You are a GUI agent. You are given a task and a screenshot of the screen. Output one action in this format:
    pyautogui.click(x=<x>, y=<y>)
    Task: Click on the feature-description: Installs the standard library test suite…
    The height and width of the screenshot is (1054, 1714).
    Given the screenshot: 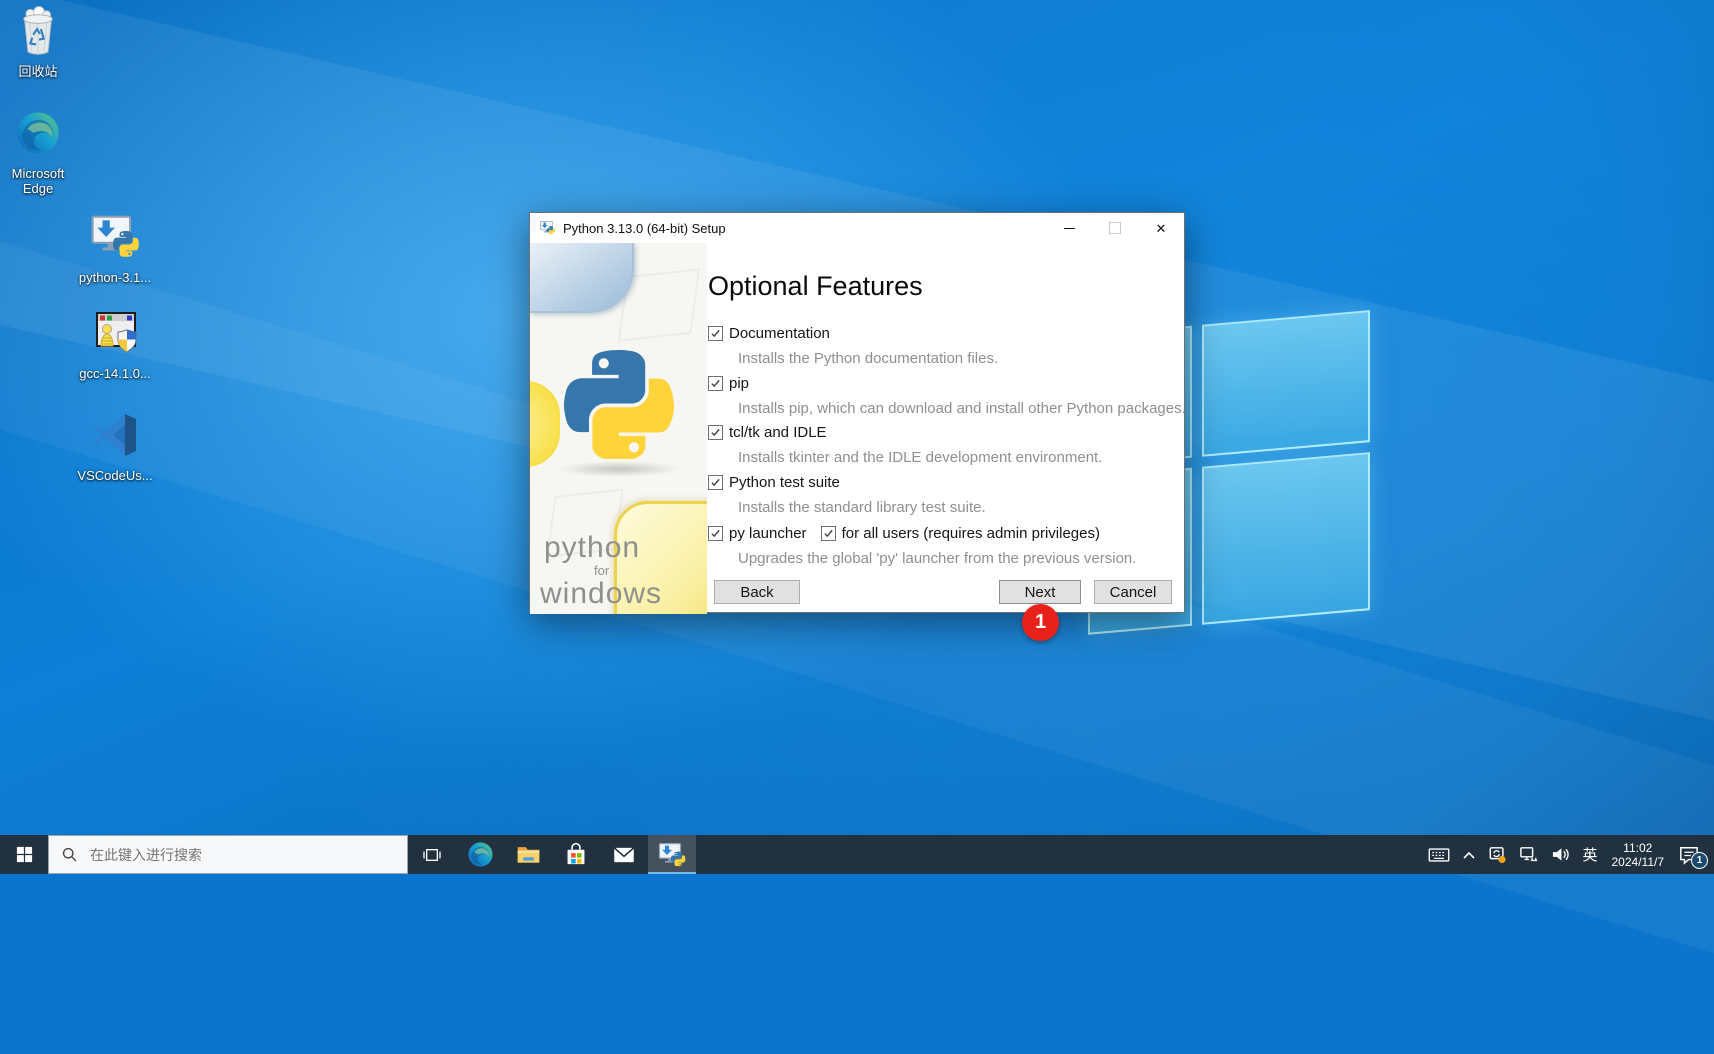 What is the action you would take?
    pyautogui.click(x=862, y=507)
    